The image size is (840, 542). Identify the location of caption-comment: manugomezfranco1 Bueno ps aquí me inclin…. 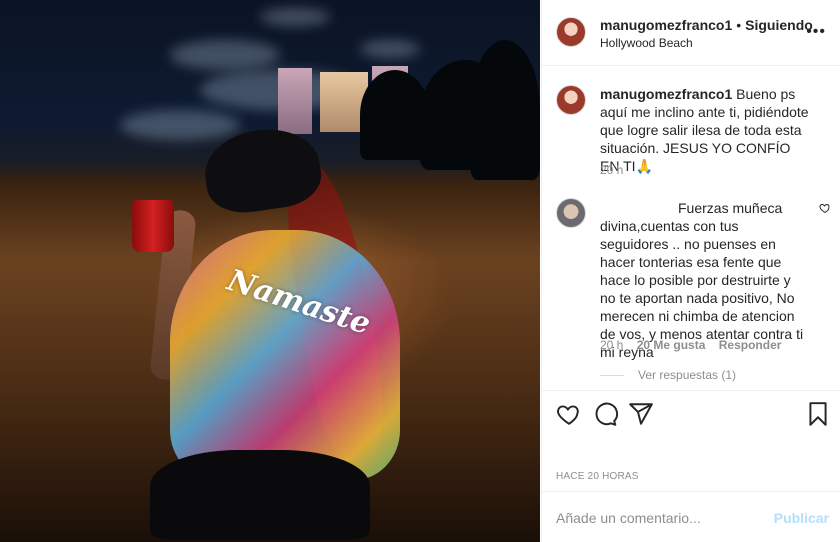
(693, 135).